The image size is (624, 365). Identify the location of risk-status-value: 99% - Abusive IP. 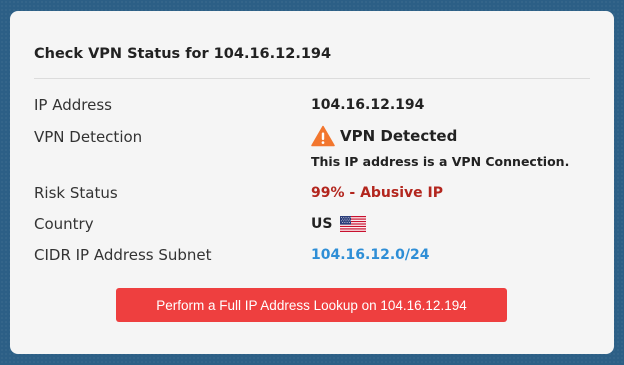
(377, 193).